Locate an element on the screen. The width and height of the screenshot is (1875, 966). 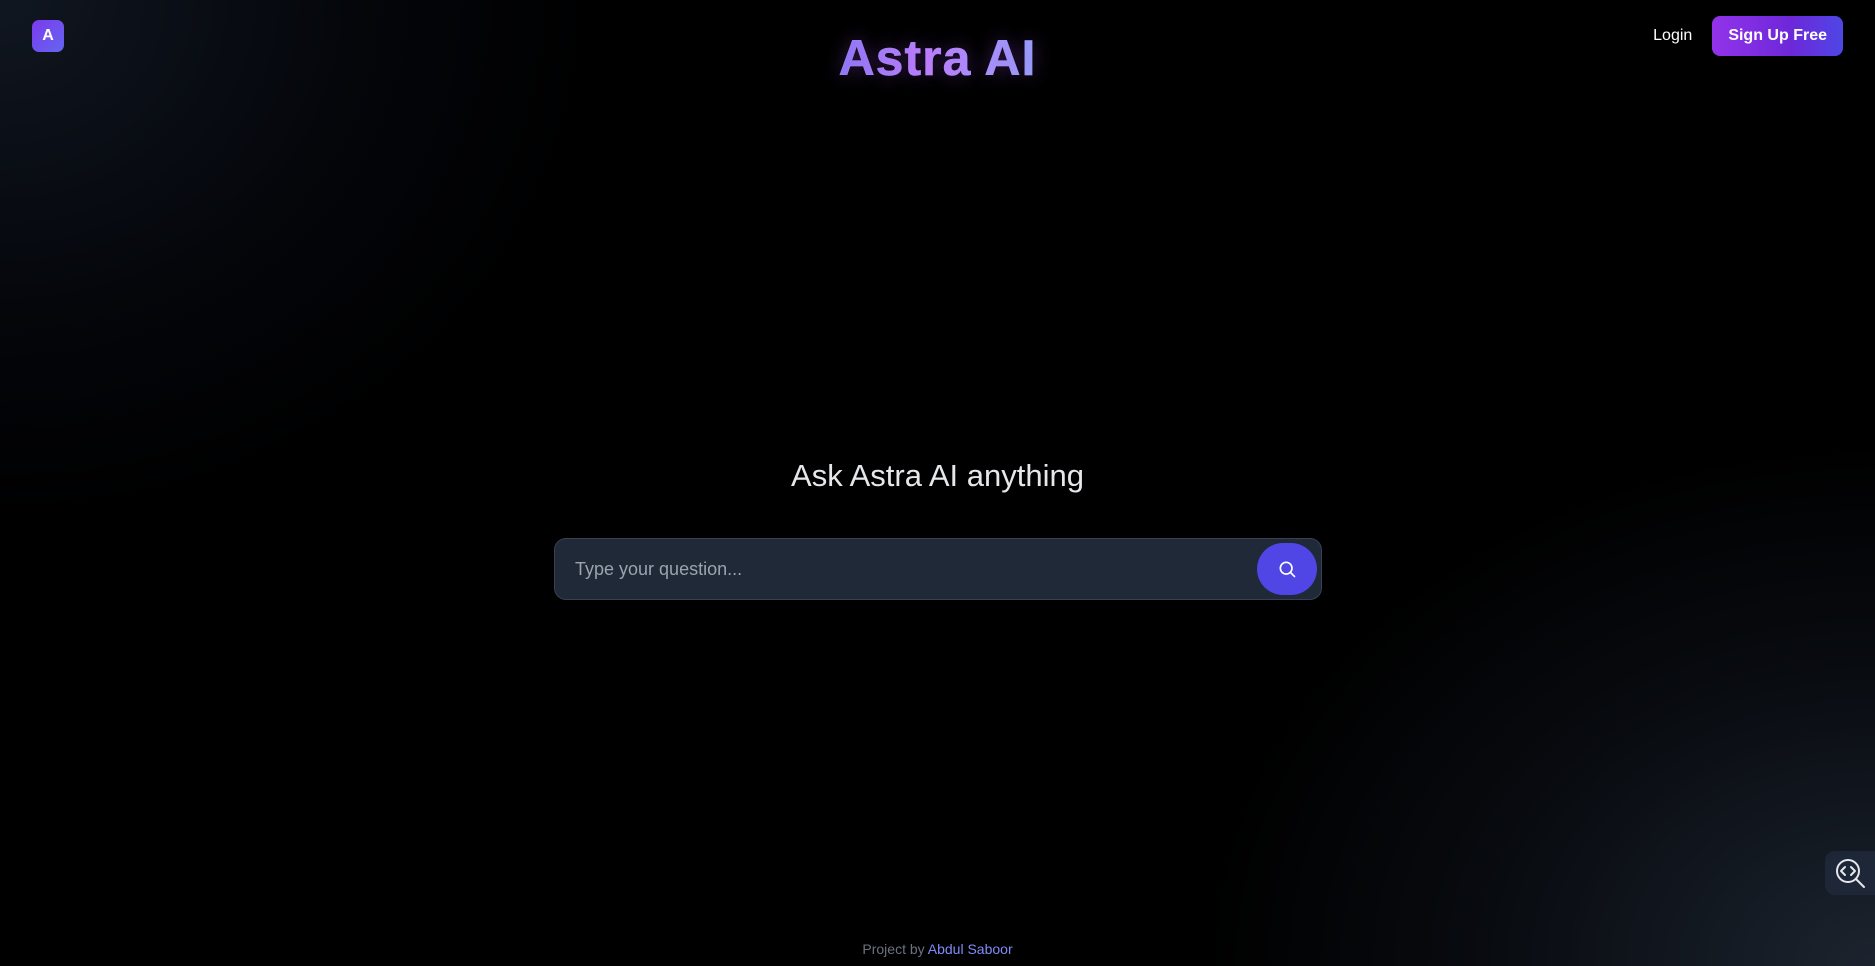
footer: Project by Abdul Saboor is located at coordinates (937, 949).